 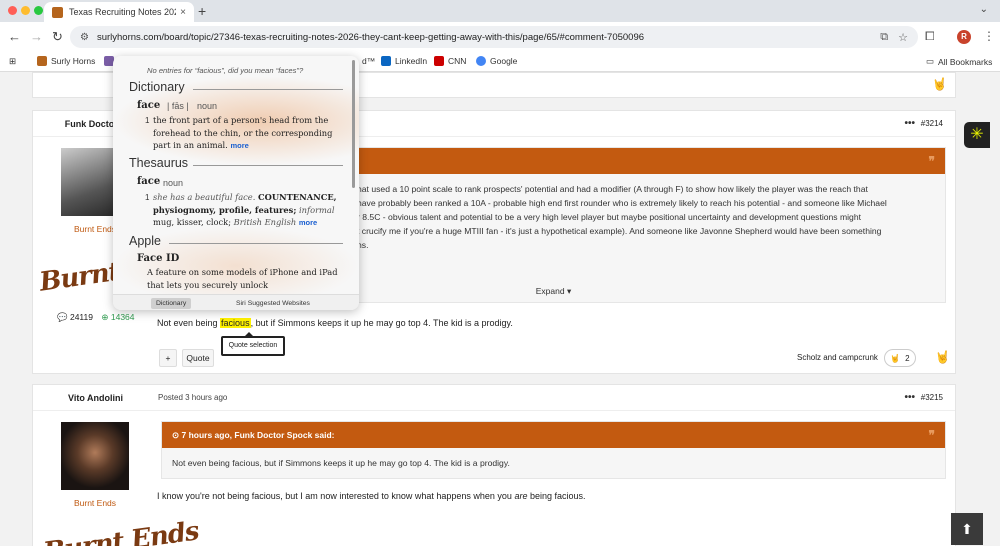 I want to click on bookmark-trademark: d™, so click(x=368, y=61).